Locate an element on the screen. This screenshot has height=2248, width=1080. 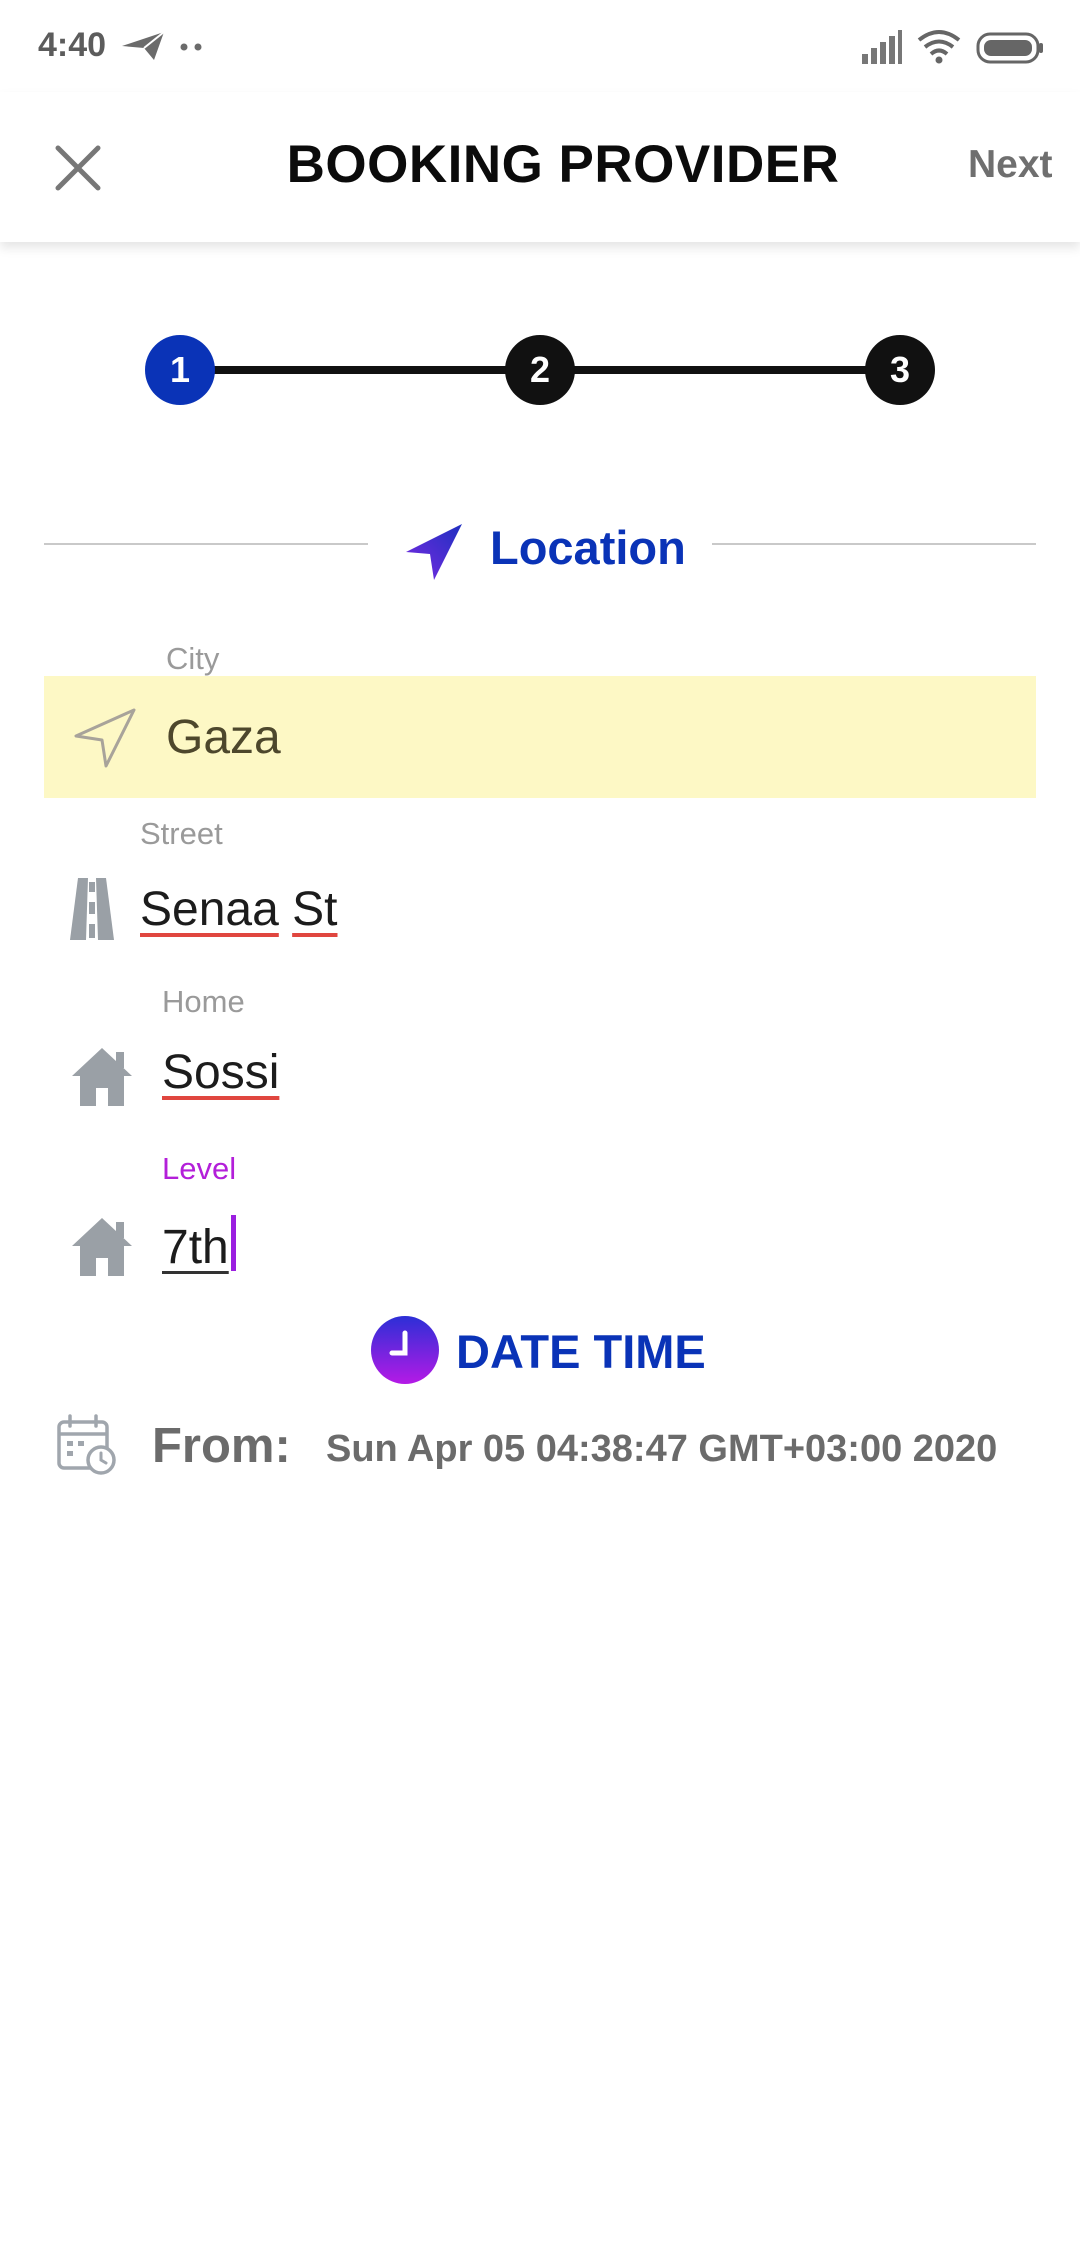
signal-icon is located at coordinates (882, 47).